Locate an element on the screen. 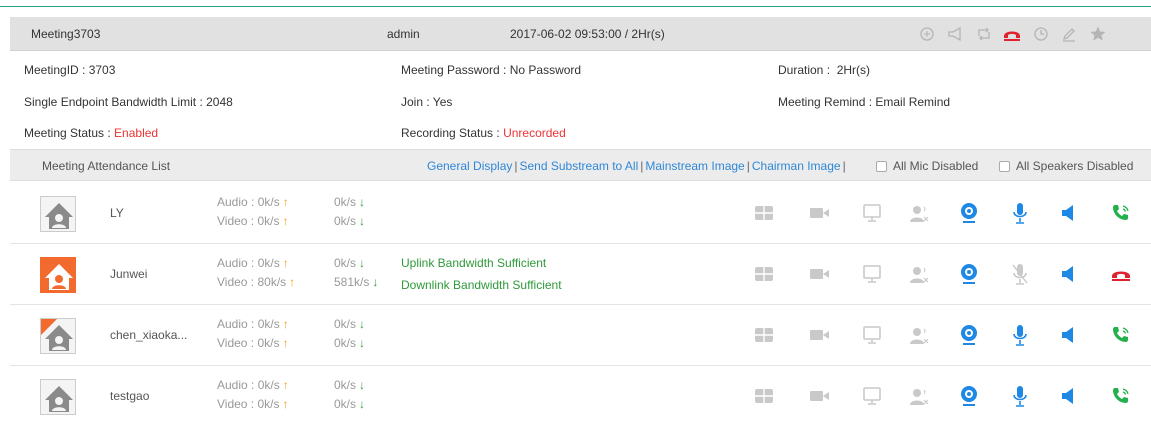 The image size is (1151, 425). recording-status: Recording Status : Unrecorded is located at coordinates (483, 133).